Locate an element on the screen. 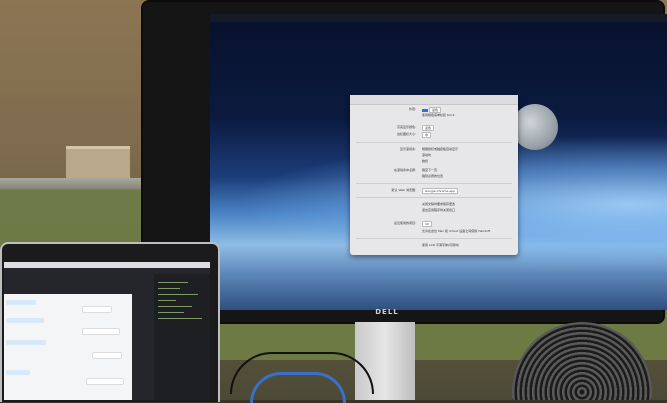  blue-cable is located at coordinates (298, 387).